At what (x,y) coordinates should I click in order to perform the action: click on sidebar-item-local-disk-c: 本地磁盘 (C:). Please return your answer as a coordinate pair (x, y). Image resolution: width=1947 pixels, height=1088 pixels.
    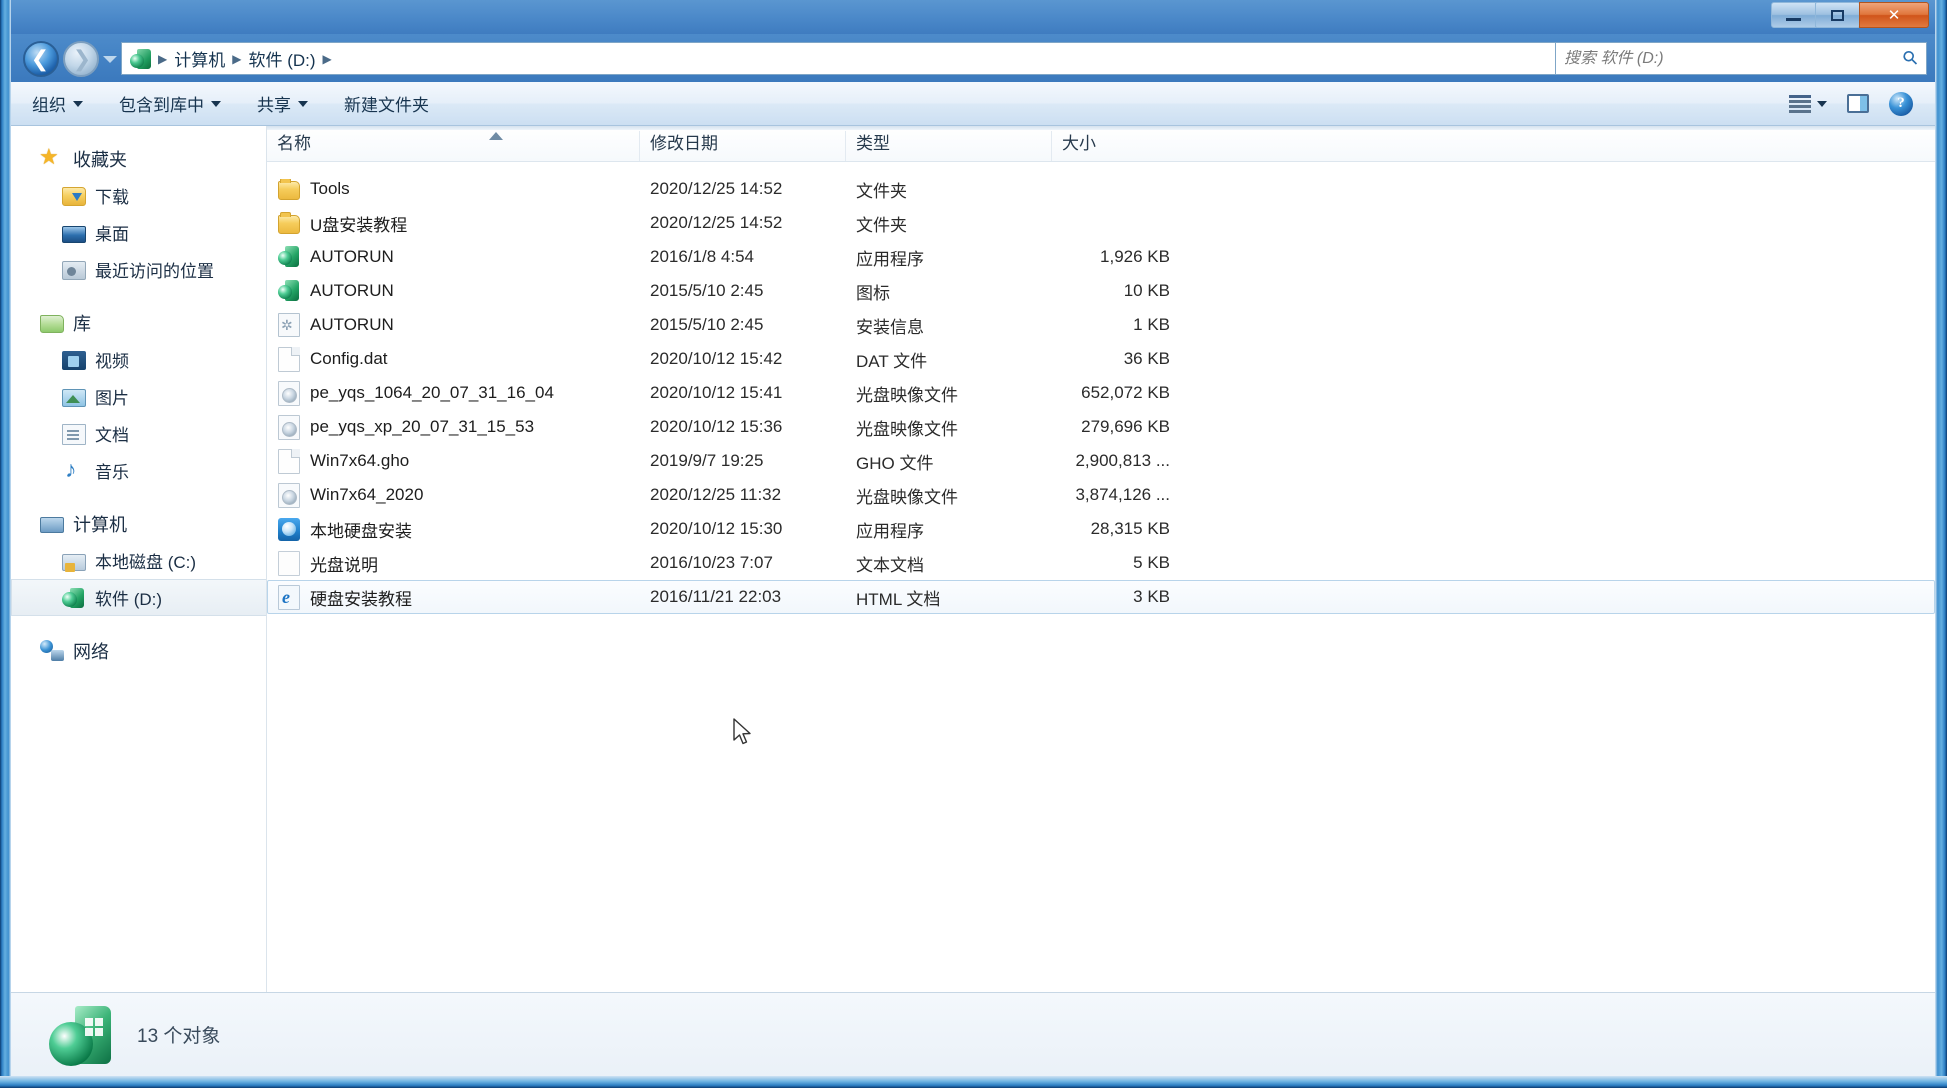
    Looking at the image, I should click on (138, 560).